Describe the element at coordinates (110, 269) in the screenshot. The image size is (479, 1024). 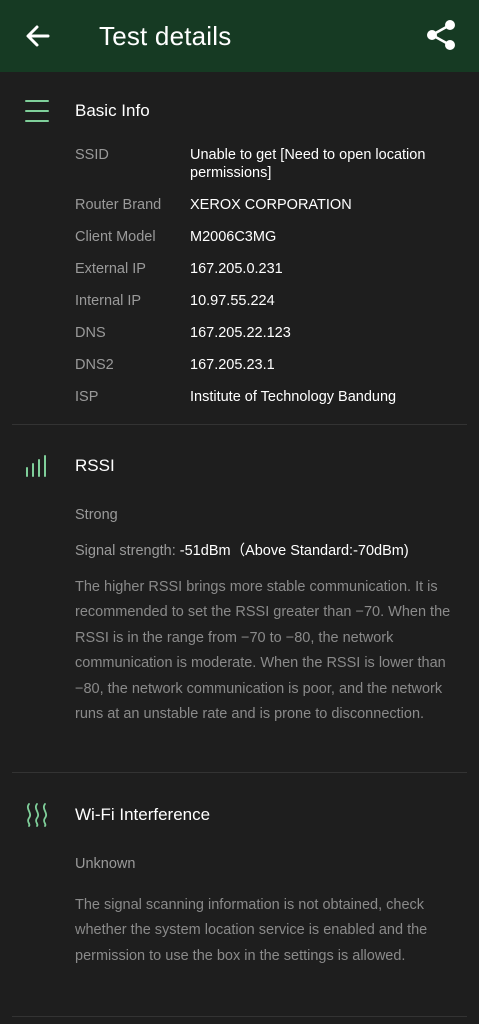
I see `info-key: External IP` at that location.